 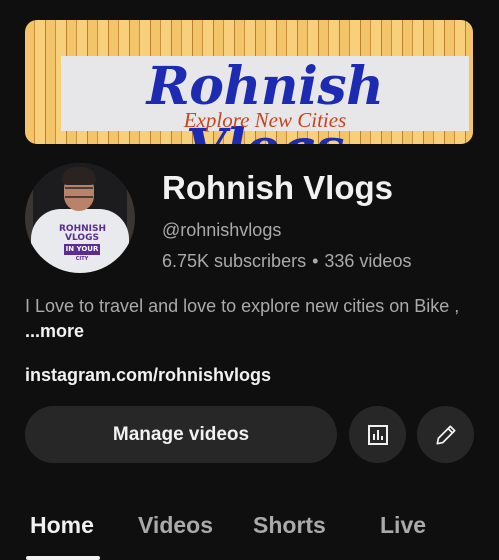 I want to click on avatar-glasses, so click(x=79, y=192).